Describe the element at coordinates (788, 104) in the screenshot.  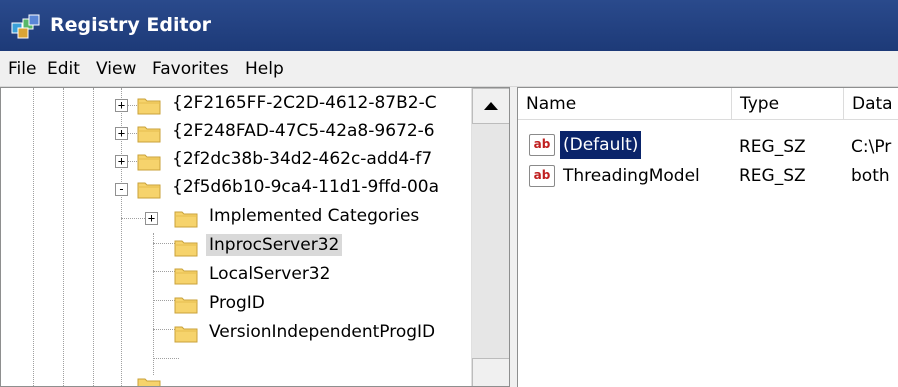
I see `column-header-type: Type` at that location.